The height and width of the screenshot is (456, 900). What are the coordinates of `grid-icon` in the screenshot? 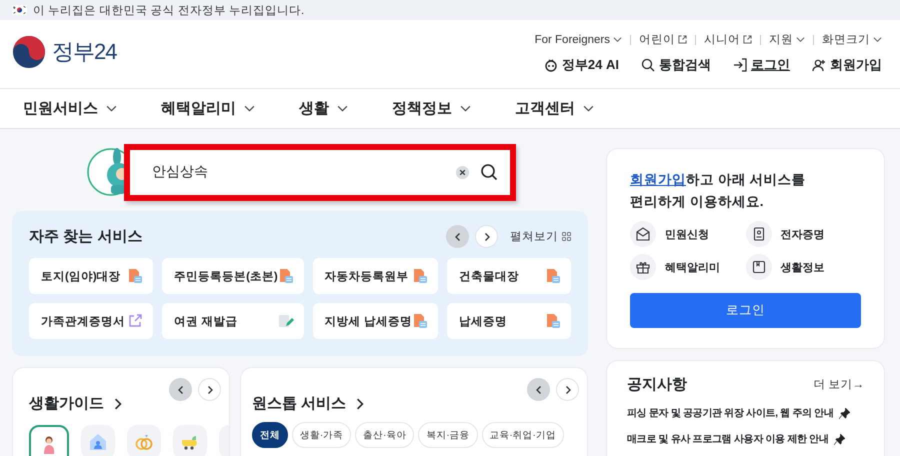 It's located at (566, 236).